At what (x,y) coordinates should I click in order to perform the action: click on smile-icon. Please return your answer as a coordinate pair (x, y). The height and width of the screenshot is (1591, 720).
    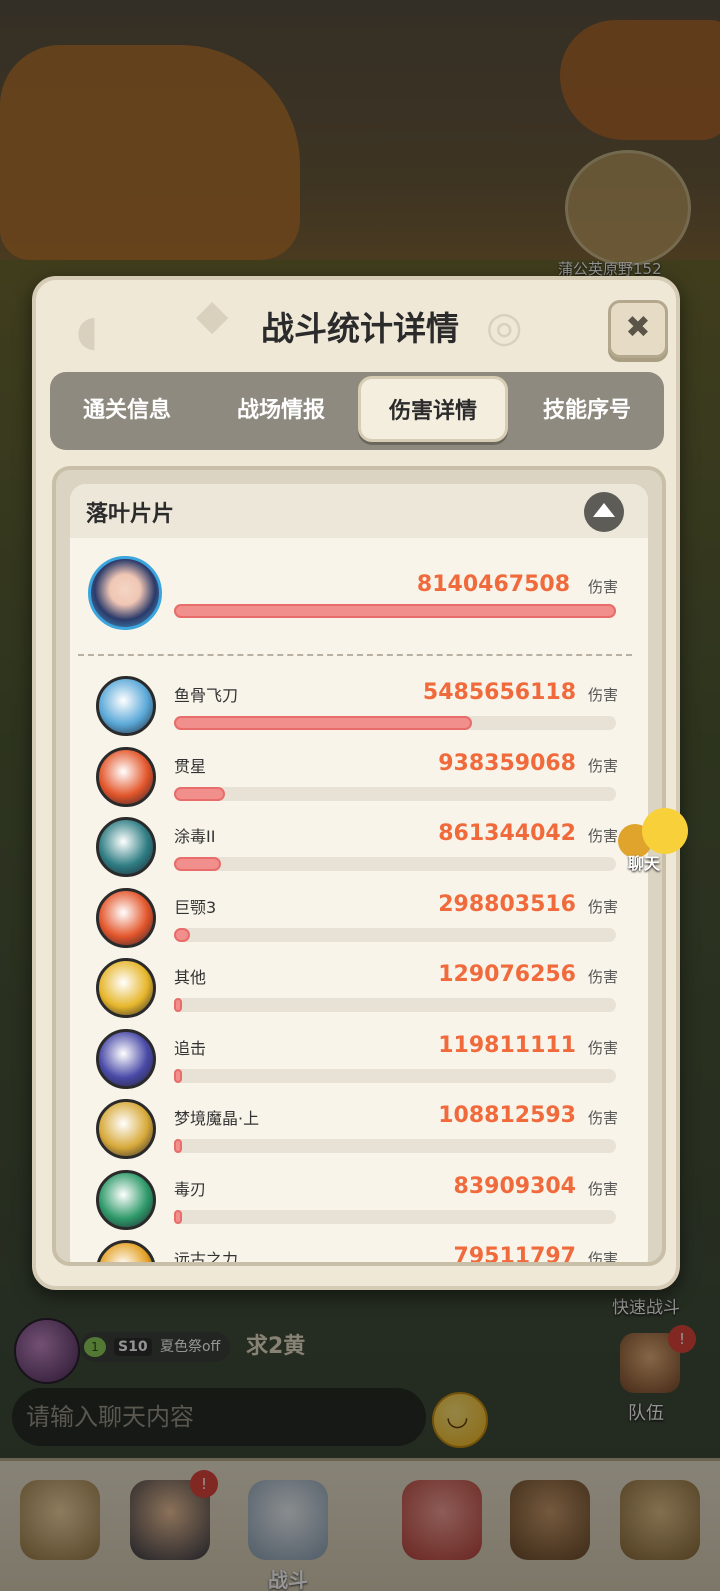
    Looking at the image, I should click on (665, 831).